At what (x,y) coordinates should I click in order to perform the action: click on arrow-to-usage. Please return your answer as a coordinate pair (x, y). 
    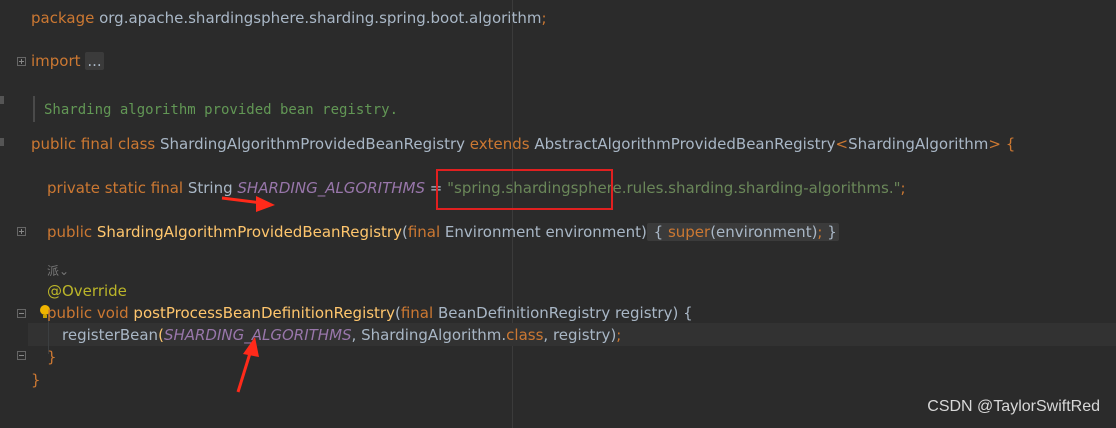
    Looking at the image, I should click on (247, 365).